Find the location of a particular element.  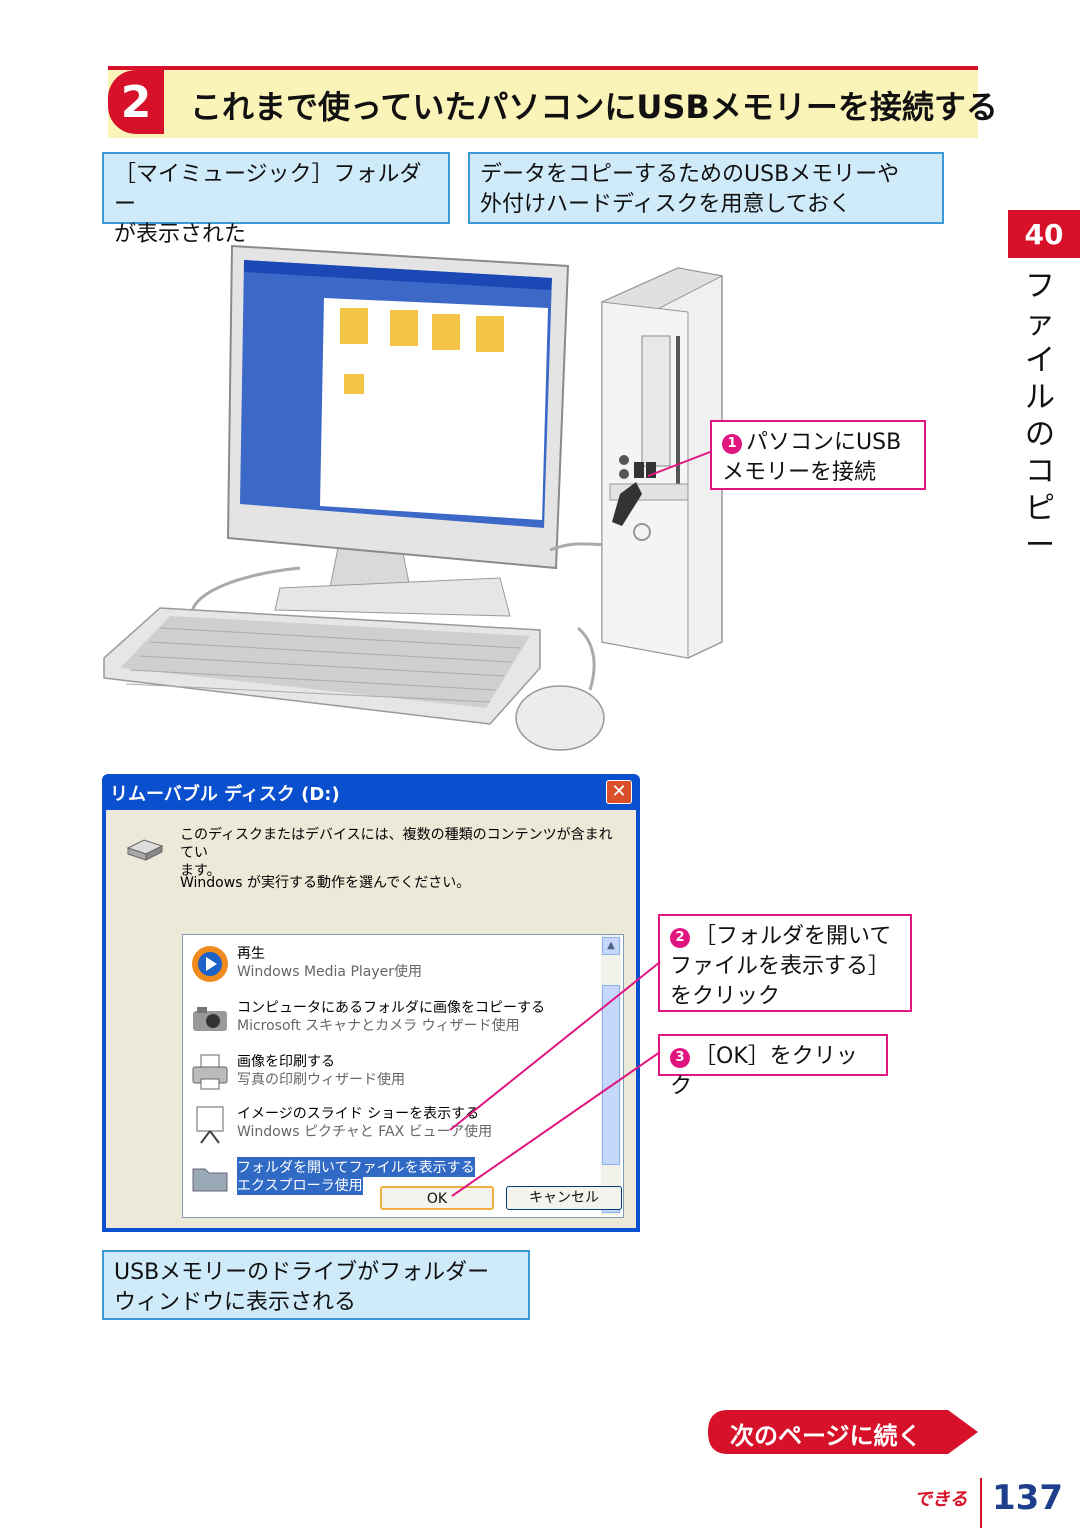

item-title: イメージのスライド ショーを表示する is located at coordinates (358, 1114).